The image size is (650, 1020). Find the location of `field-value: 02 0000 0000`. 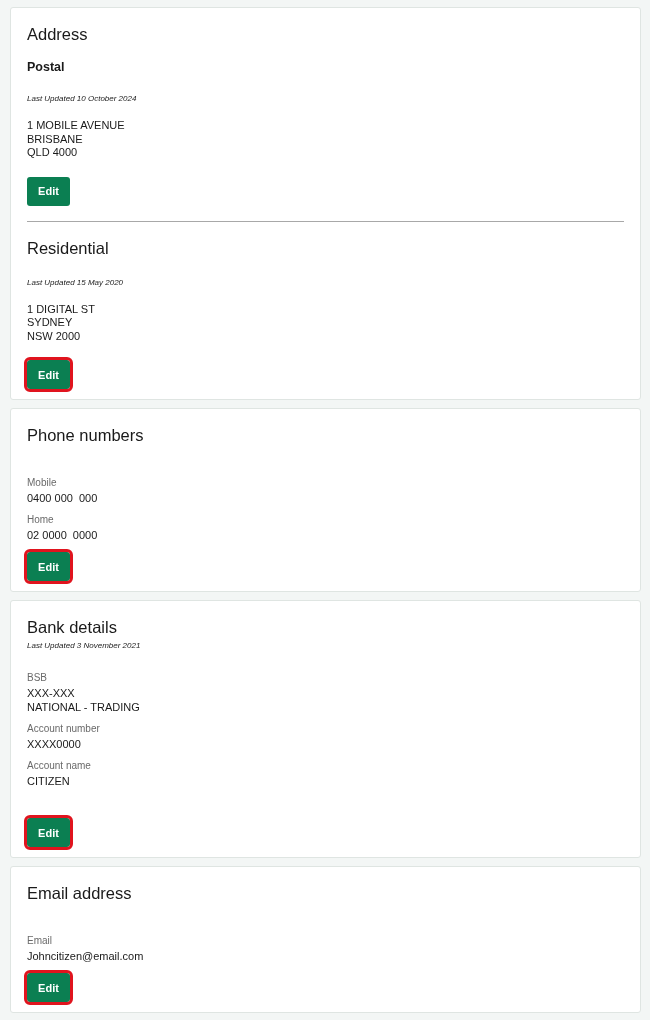

field-value: 02 0000 0000 is located at coordinates (62, 535).